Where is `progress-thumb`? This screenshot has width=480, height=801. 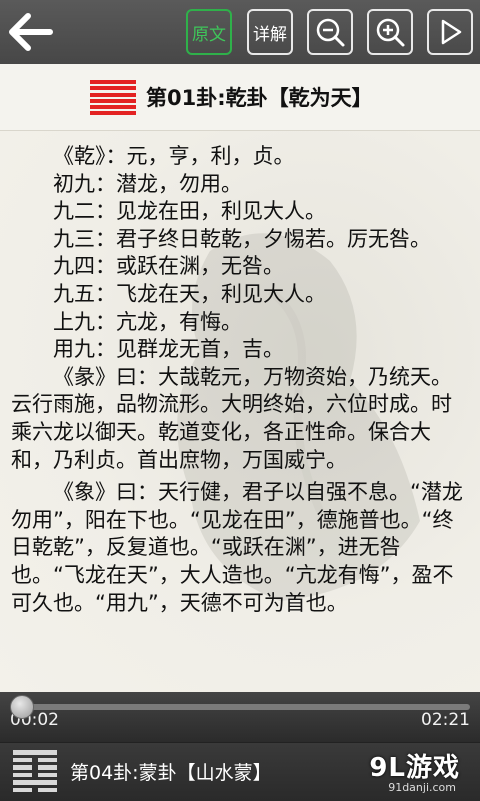
progress-thumb is located at coordinates (22, 707).